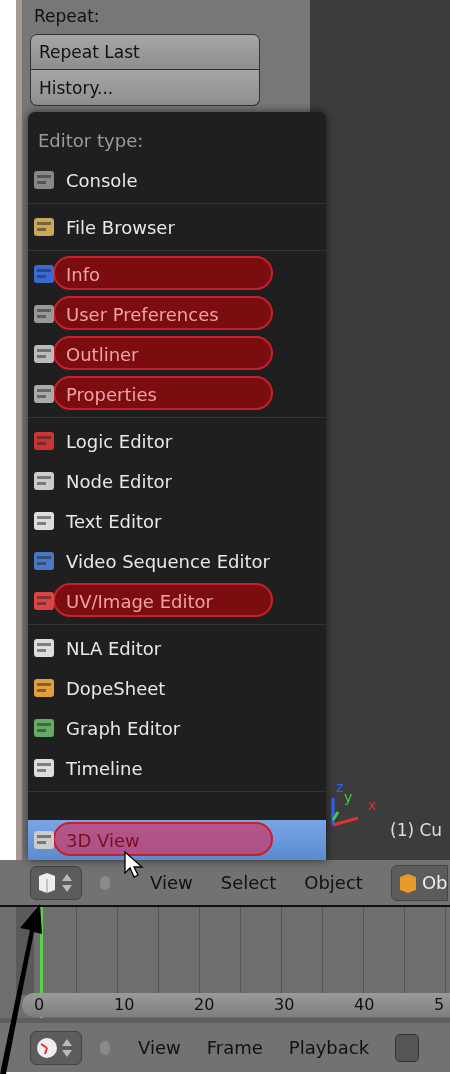  I want to click on checkbox, so click(407, 1047).